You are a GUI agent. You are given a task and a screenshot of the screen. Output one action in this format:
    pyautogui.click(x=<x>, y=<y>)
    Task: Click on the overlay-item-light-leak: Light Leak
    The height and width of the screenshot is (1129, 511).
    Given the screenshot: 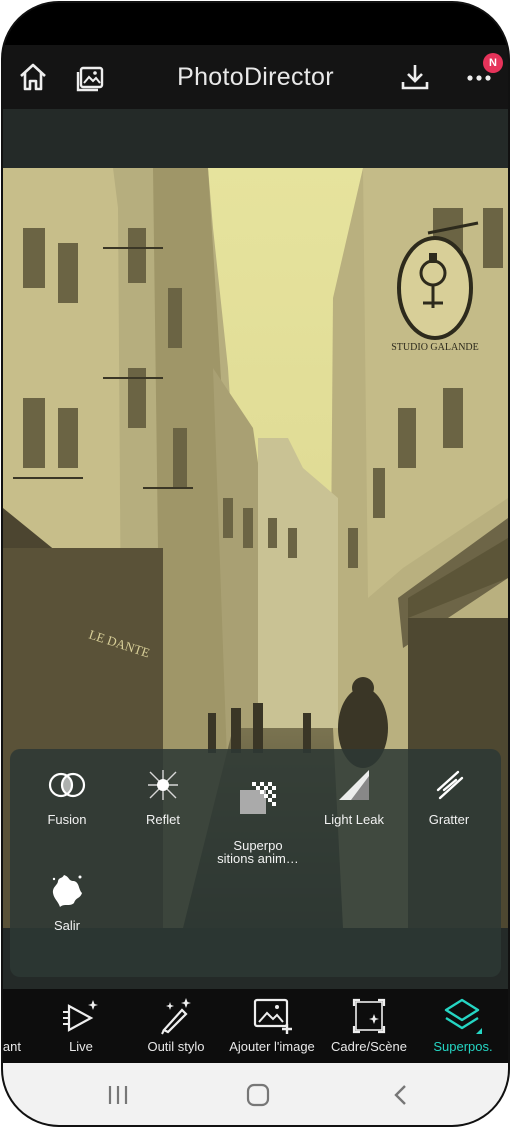 What is the action you would take?
    pyautogui.click(x=354, y=796)
    